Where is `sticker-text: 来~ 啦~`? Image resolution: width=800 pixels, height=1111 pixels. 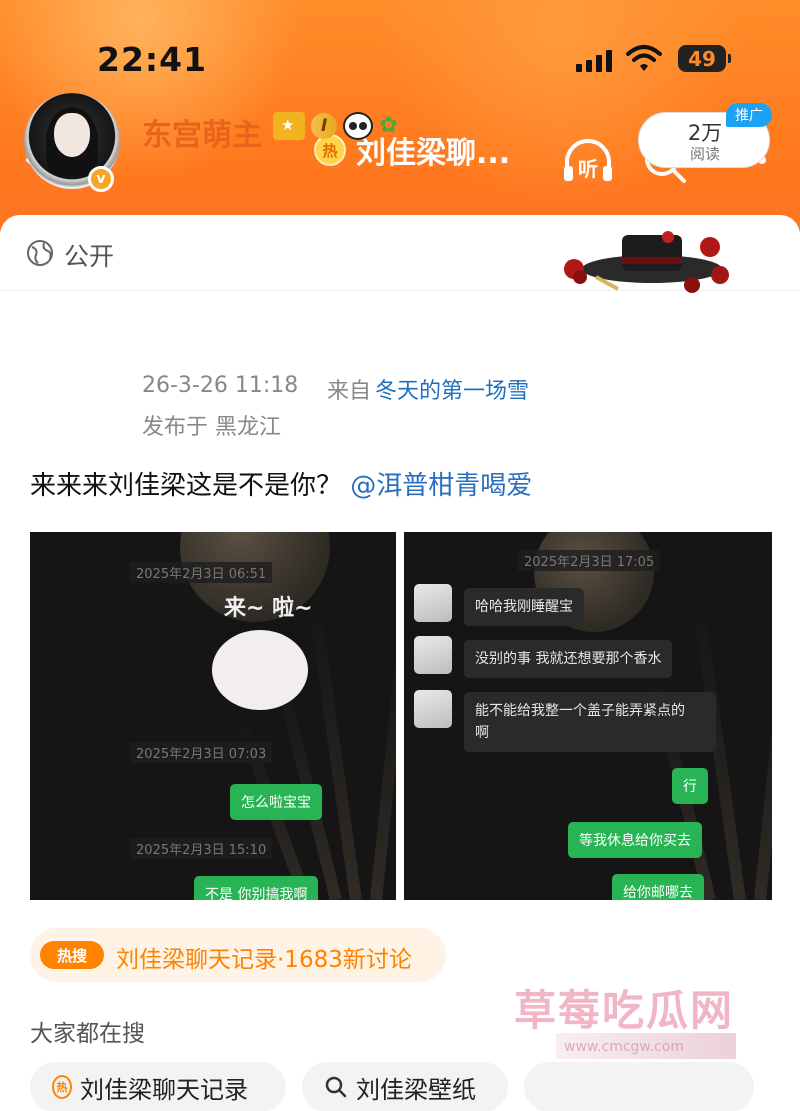
sticker-text: 来~ 啦~ is located at coordinates (268, 608).